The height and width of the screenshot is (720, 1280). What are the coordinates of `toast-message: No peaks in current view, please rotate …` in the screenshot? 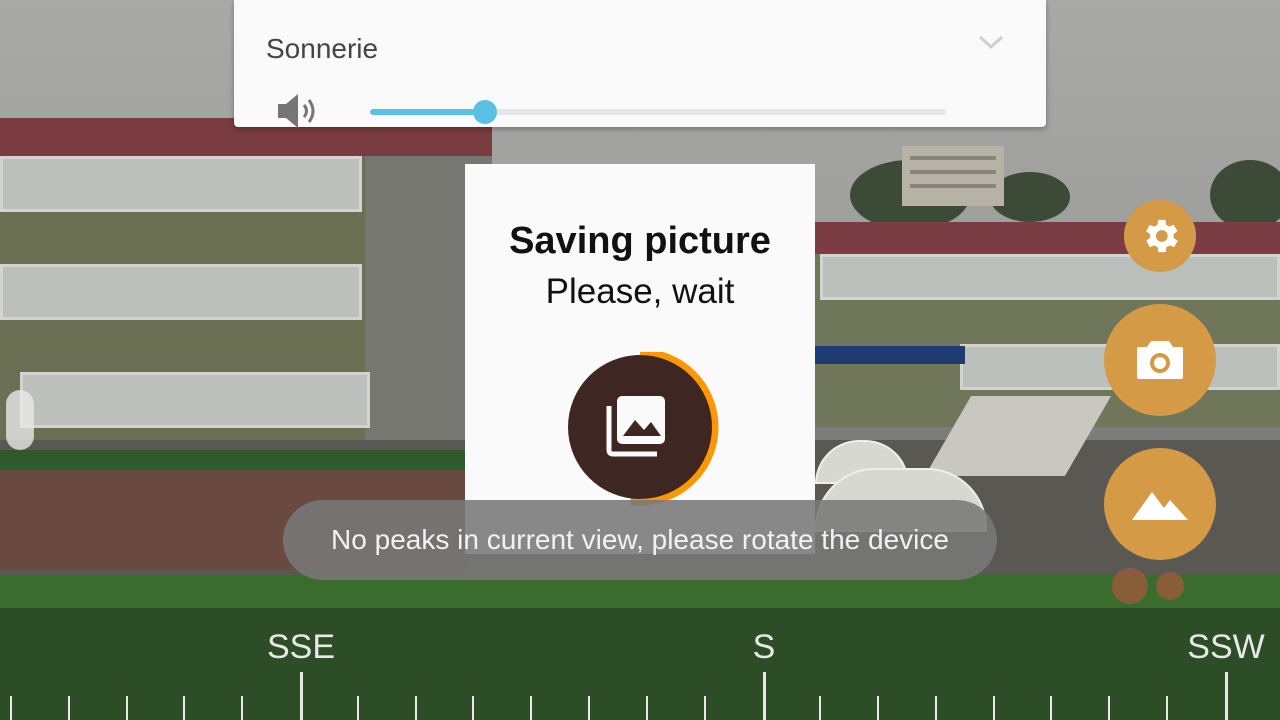 It's located at (640, 540).